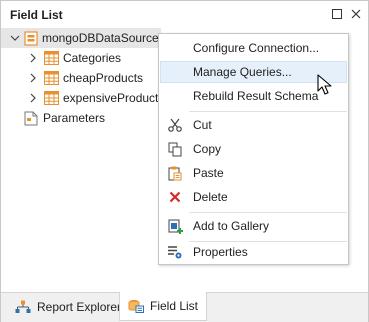 The image size is (369, 322). Describe the element at coordinates (207, 149) in the screenshot. I see `menu-item-label: Copy` at that location.